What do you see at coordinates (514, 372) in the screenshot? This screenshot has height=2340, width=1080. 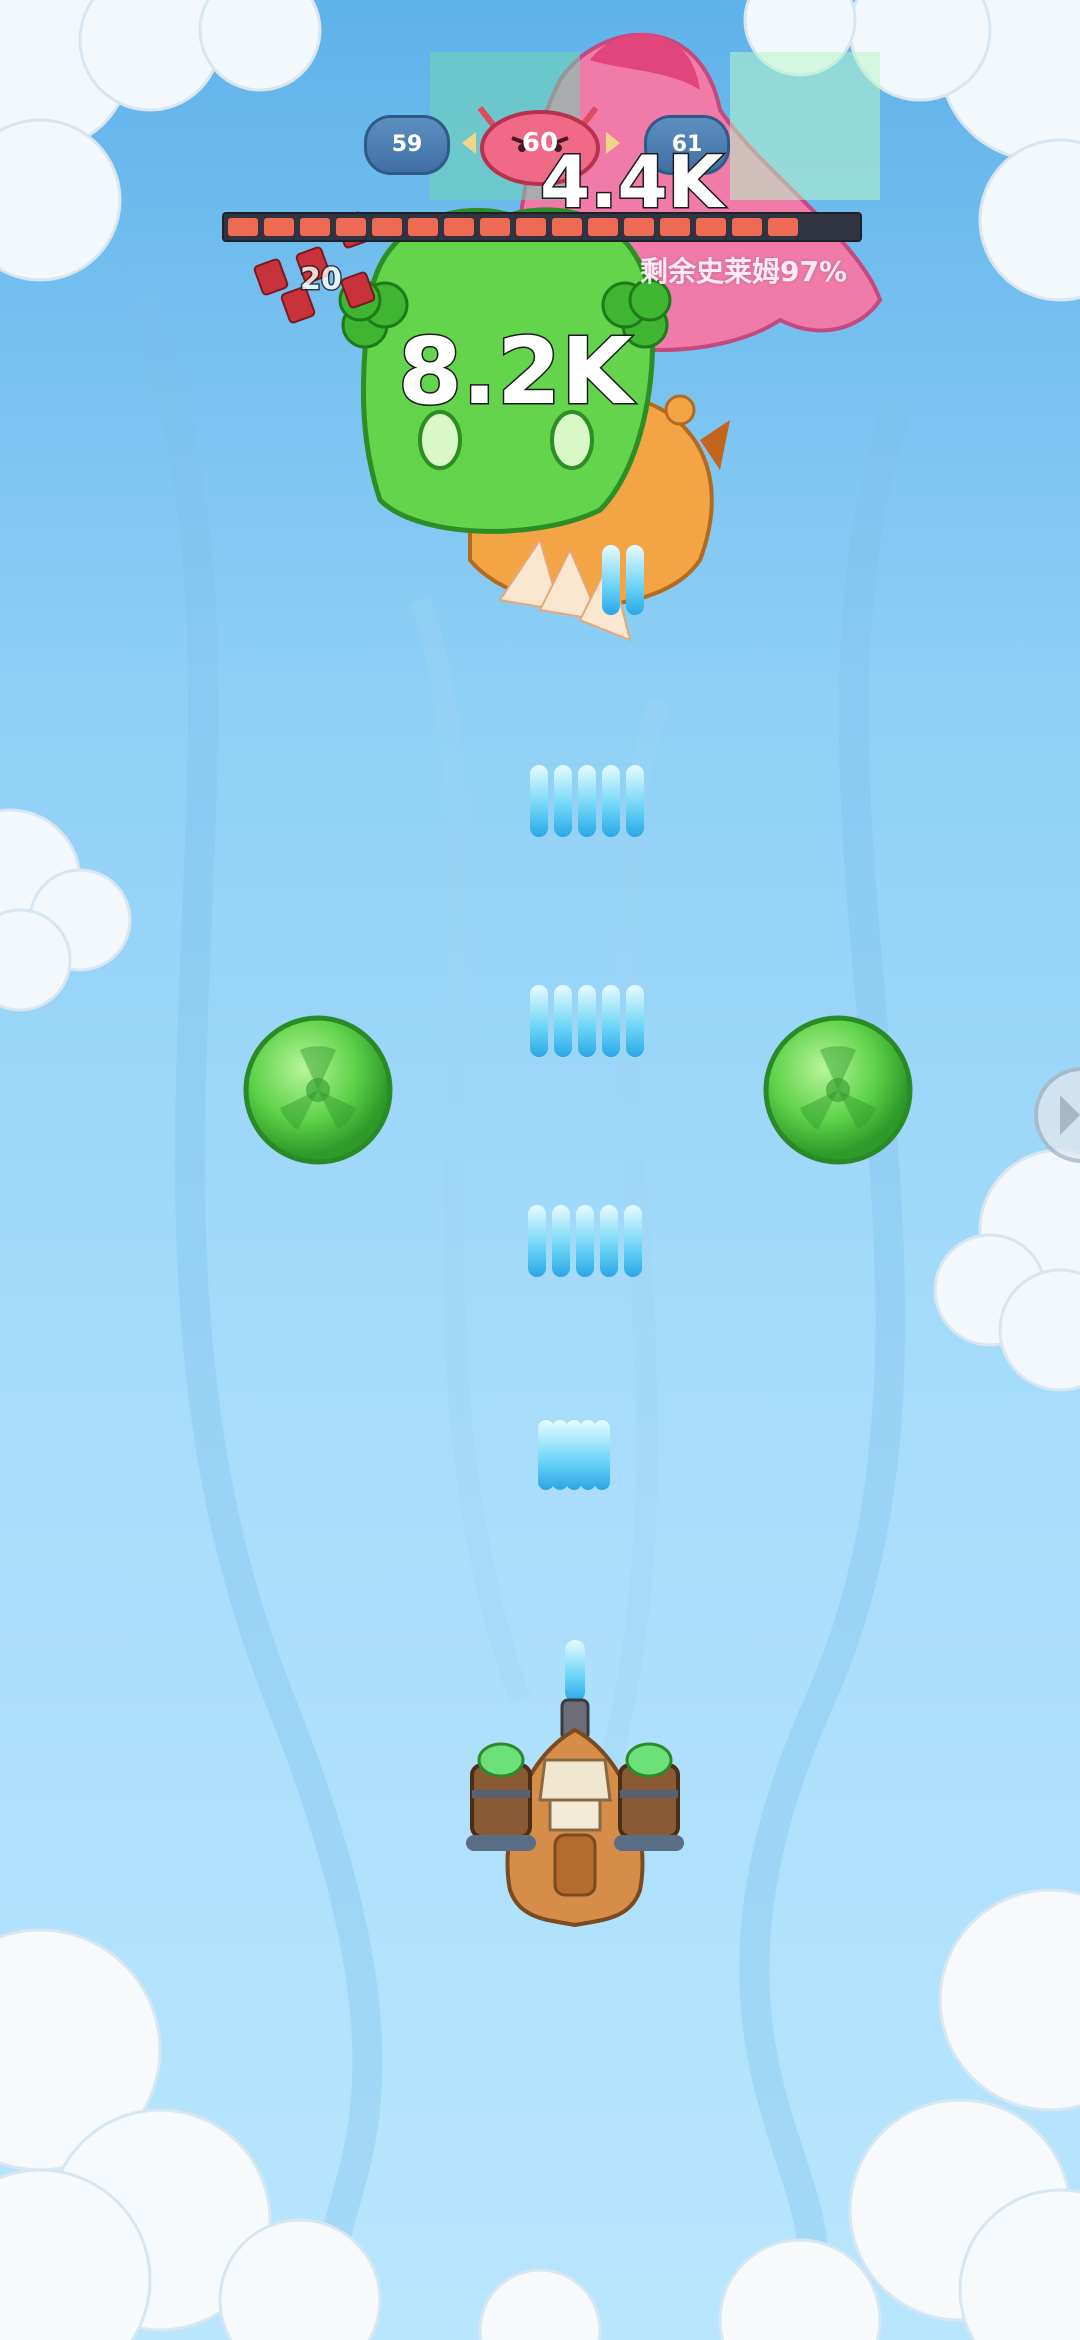 I see `damage-number: 8.2K` at bounding box center [514, 372].